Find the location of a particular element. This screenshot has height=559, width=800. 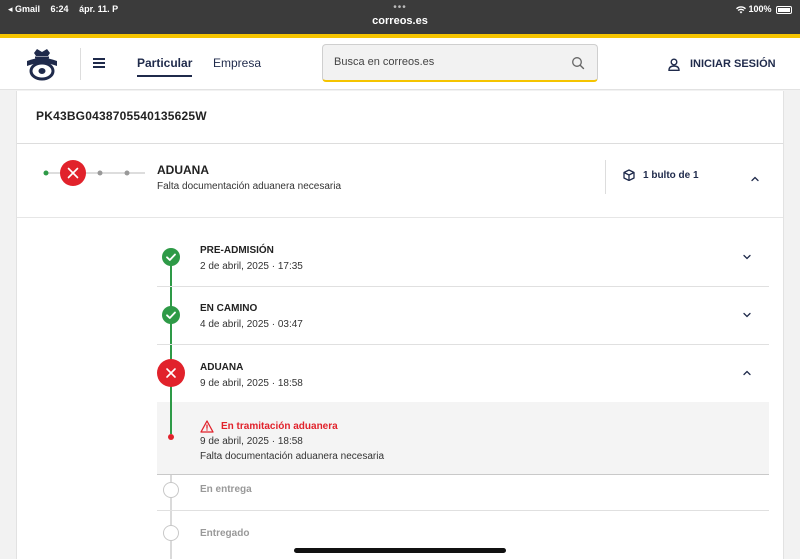

warning-triangle-icon is located at coordinates (207, 426).